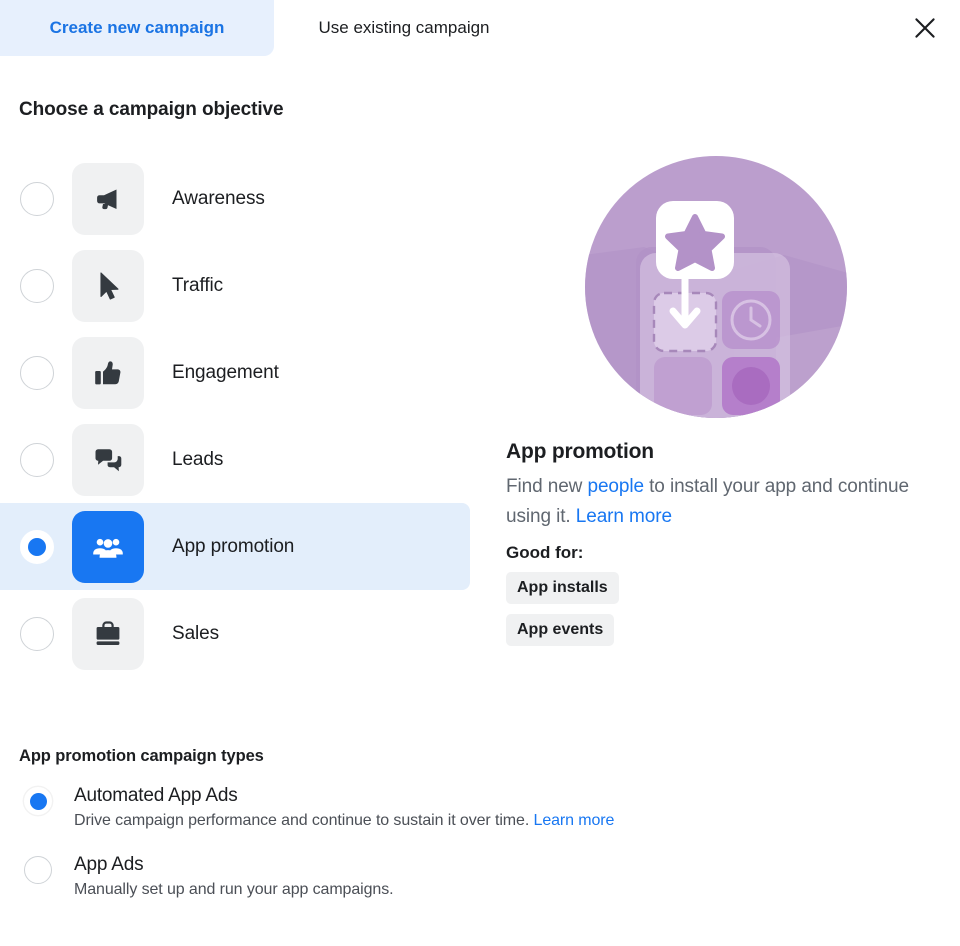 The image size is (960, 946). I want to click on objective-label-leads: Leads, so click(198, 459).